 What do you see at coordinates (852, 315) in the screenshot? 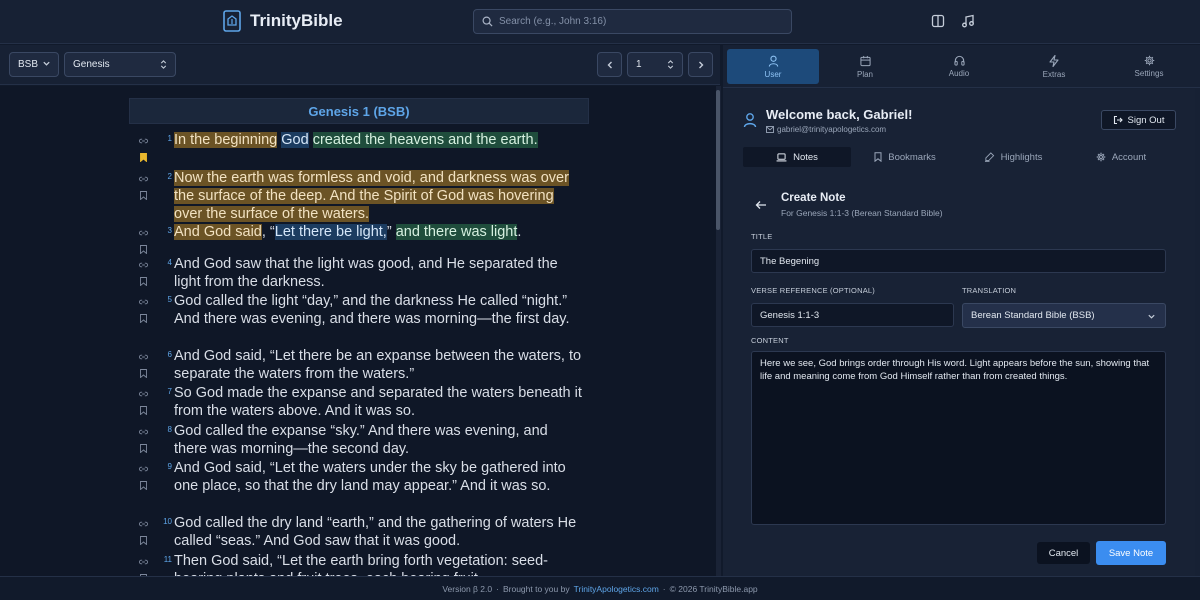
I see `verse-reference-input: Genesis 1:1-3` at bounding box center [852, 315].